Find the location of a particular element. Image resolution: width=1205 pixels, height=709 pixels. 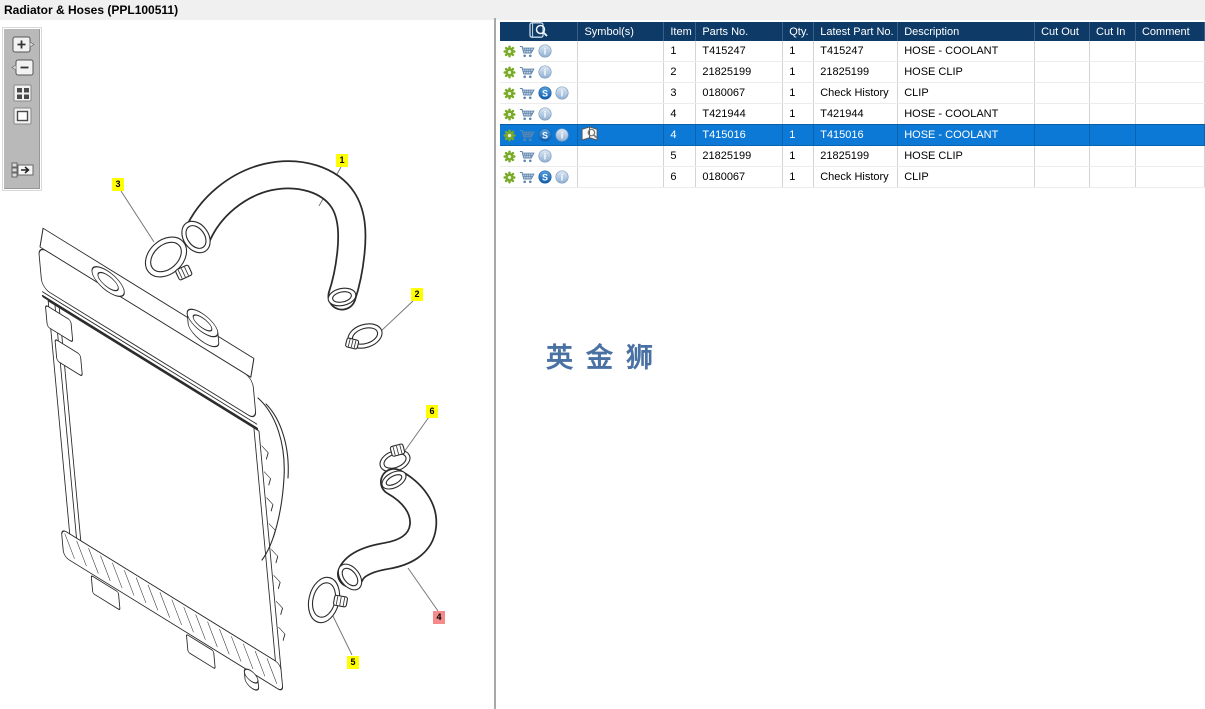

column-header-parts-no: Parts No. is located at coordinates (739, 31).